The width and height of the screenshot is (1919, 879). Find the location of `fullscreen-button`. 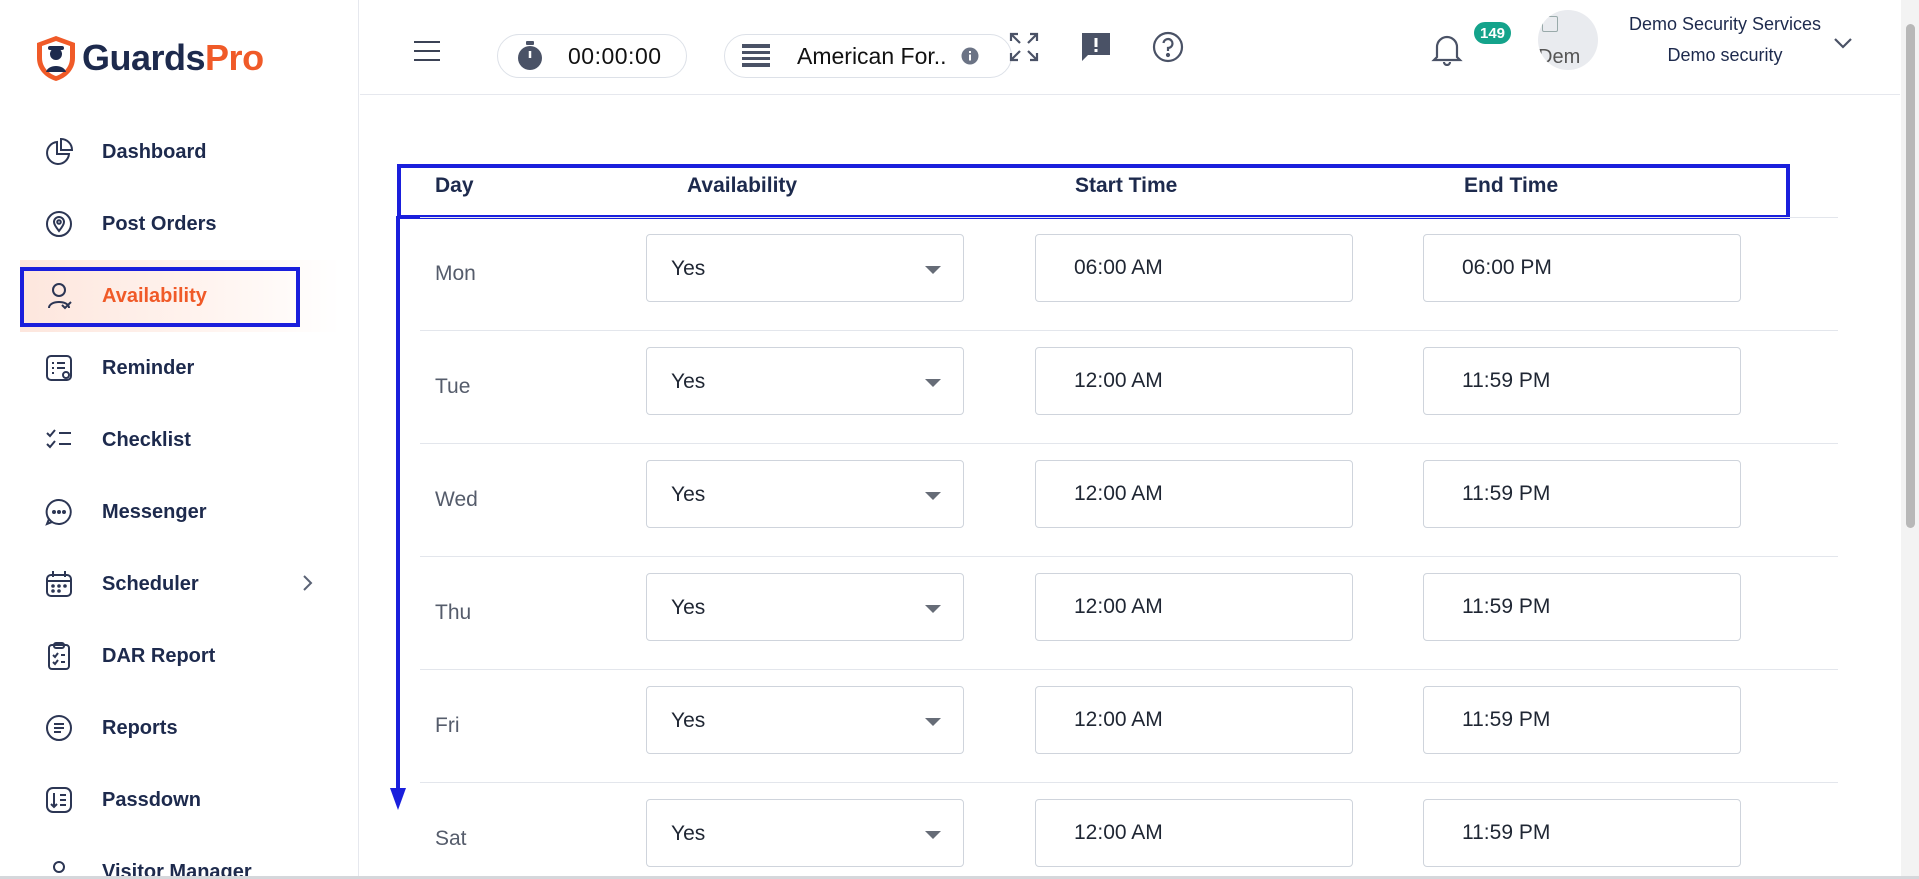

fullscreen-button is located at coordinates (1024, 47).